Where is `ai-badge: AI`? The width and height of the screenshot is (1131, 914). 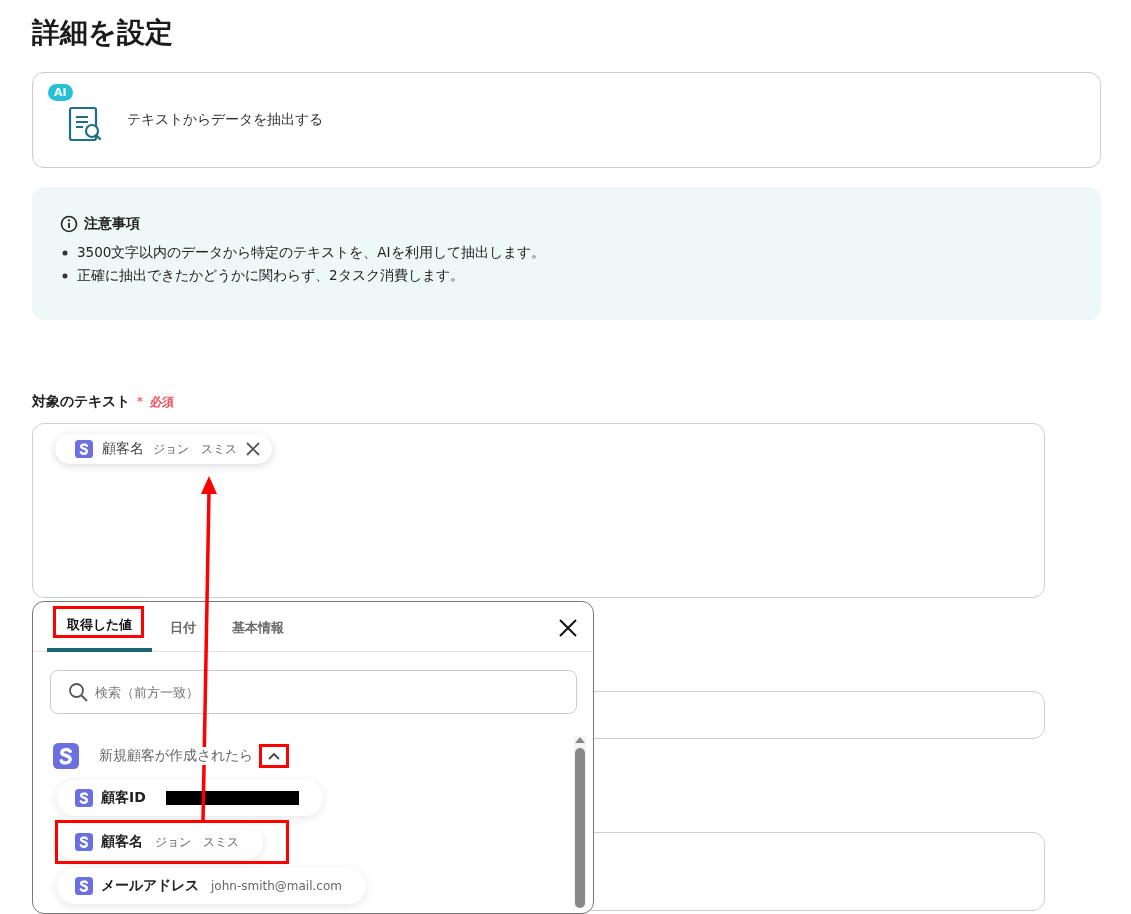 ai-badge: AI is located at coordinates (60, 92).